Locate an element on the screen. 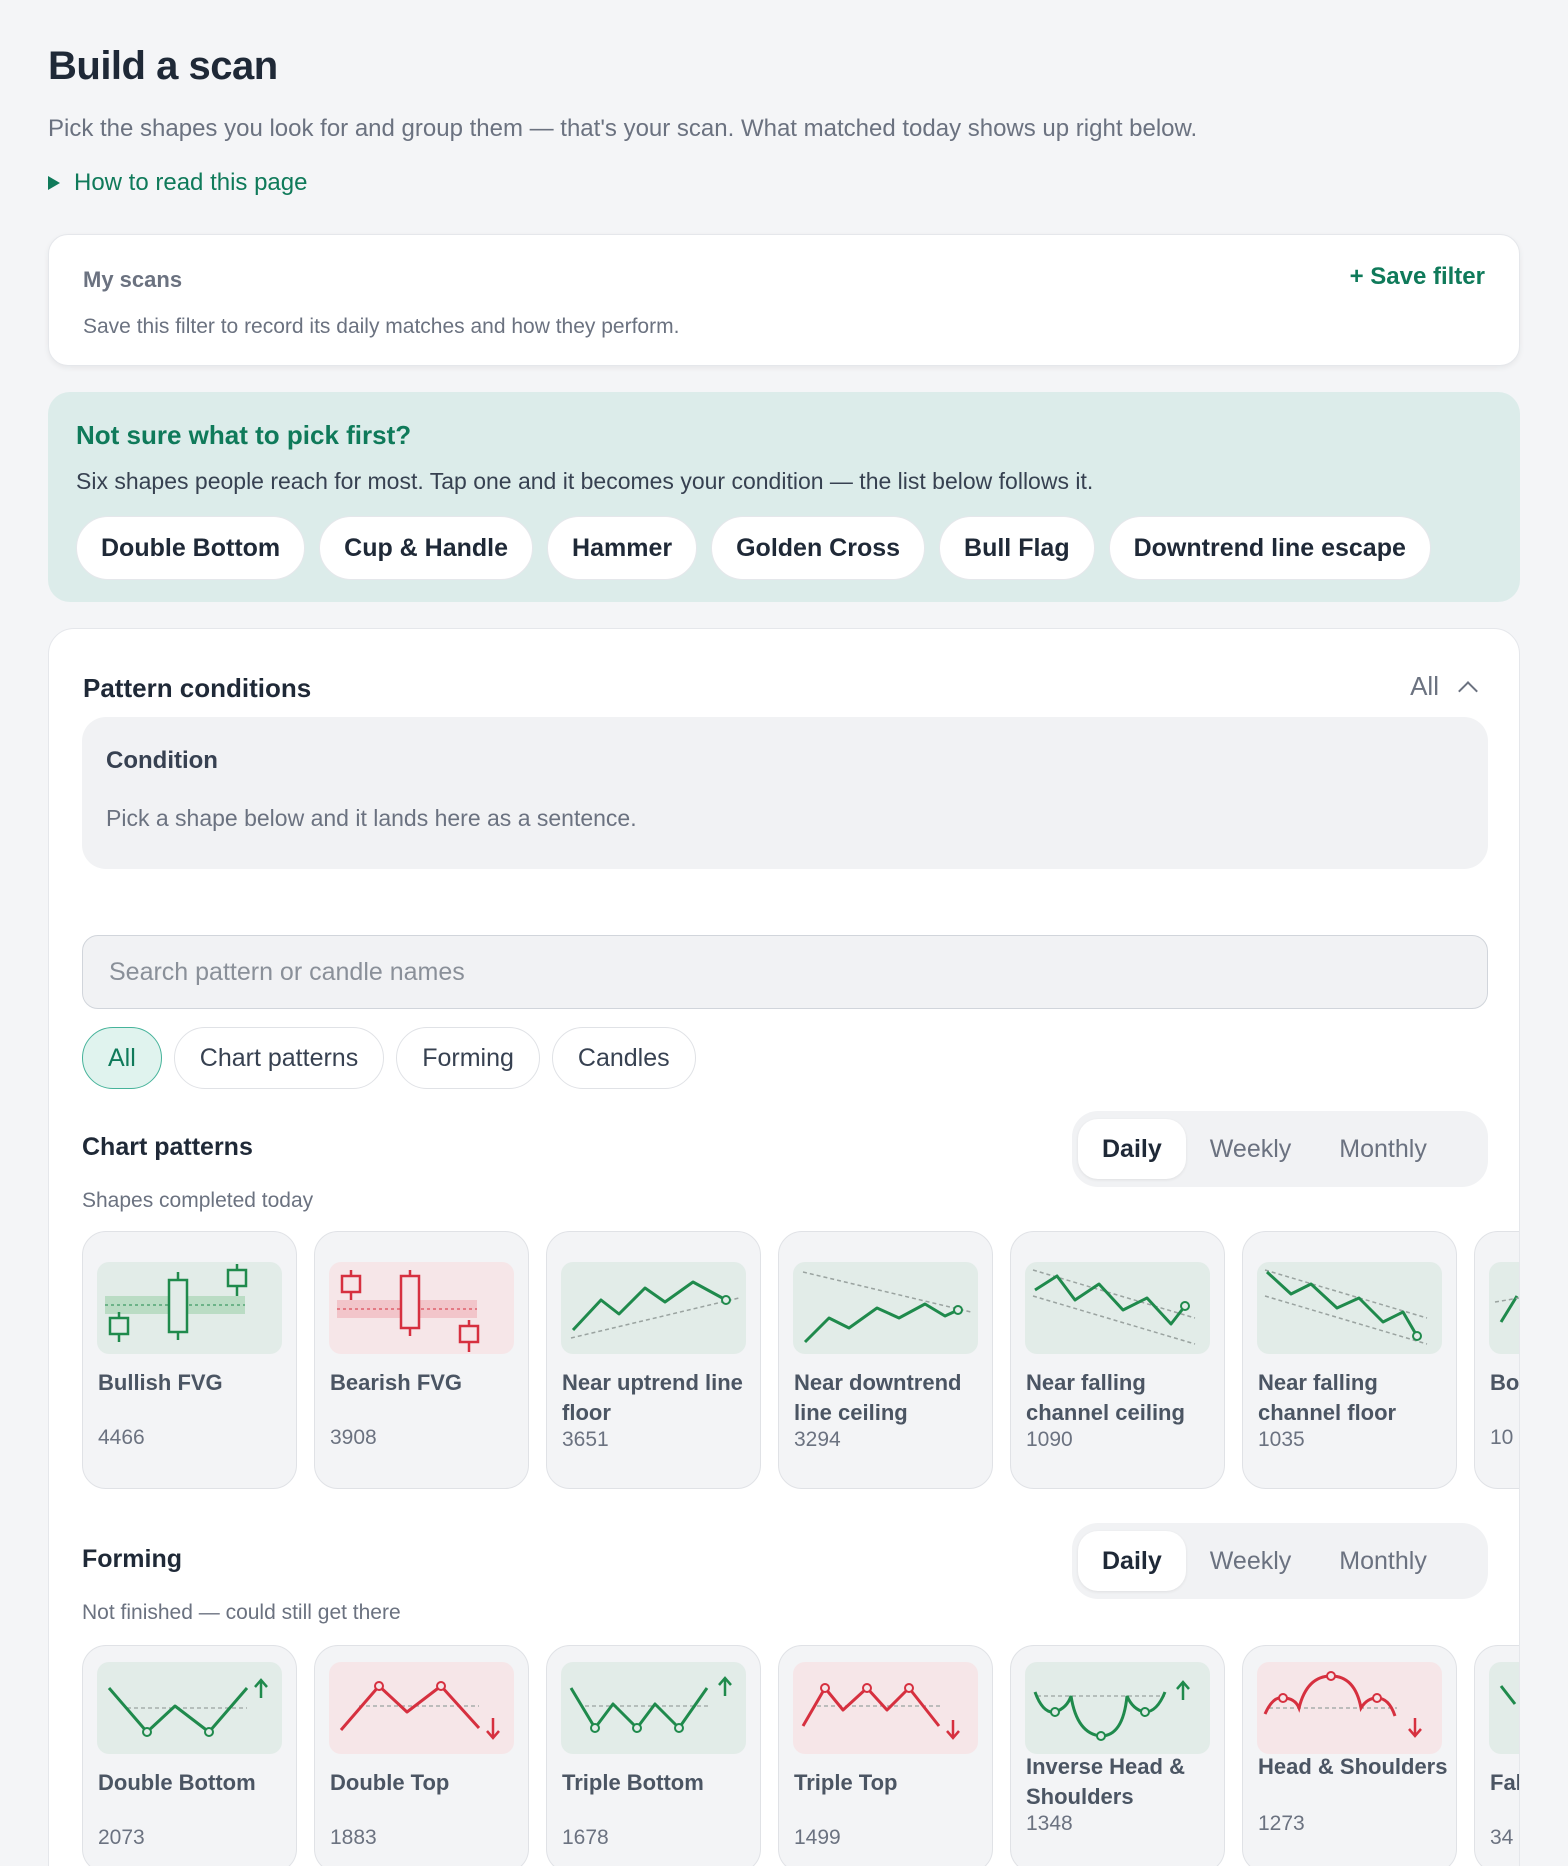  how-to-read-label: How to read this page is located at coordinates (191, 182).